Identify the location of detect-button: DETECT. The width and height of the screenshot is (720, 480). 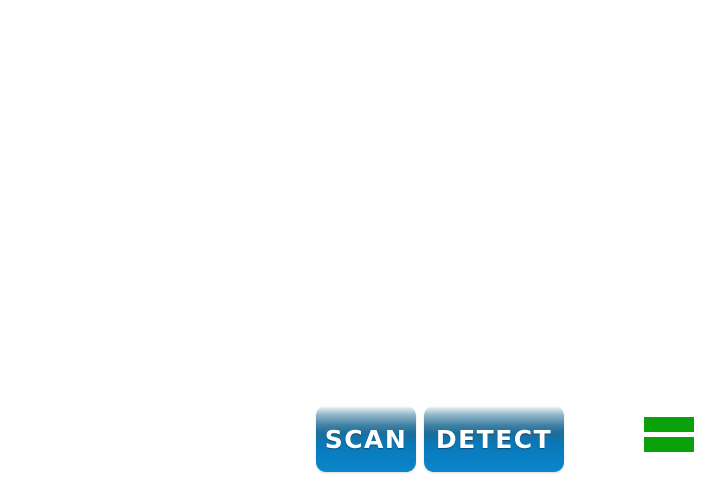
(494, 439).